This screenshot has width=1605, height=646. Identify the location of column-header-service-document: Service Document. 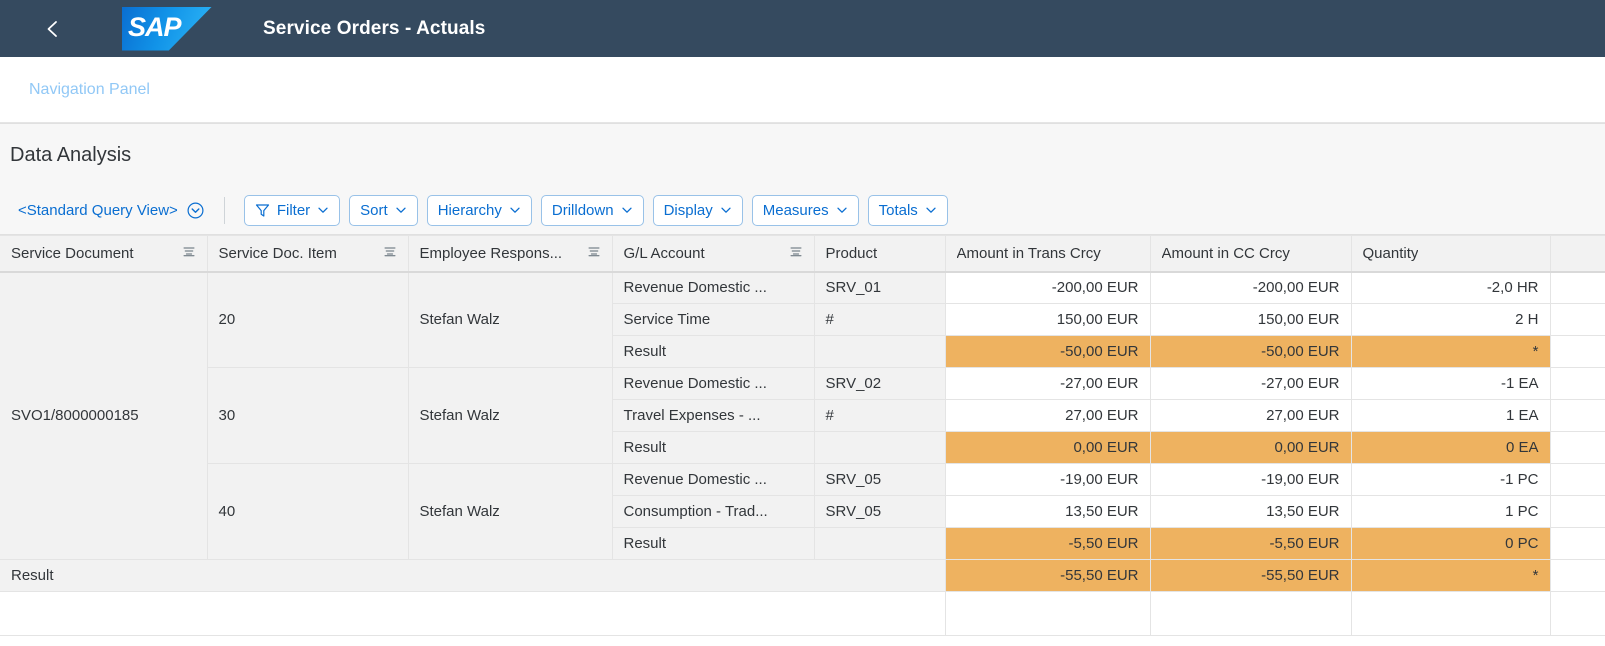
(104, 254).